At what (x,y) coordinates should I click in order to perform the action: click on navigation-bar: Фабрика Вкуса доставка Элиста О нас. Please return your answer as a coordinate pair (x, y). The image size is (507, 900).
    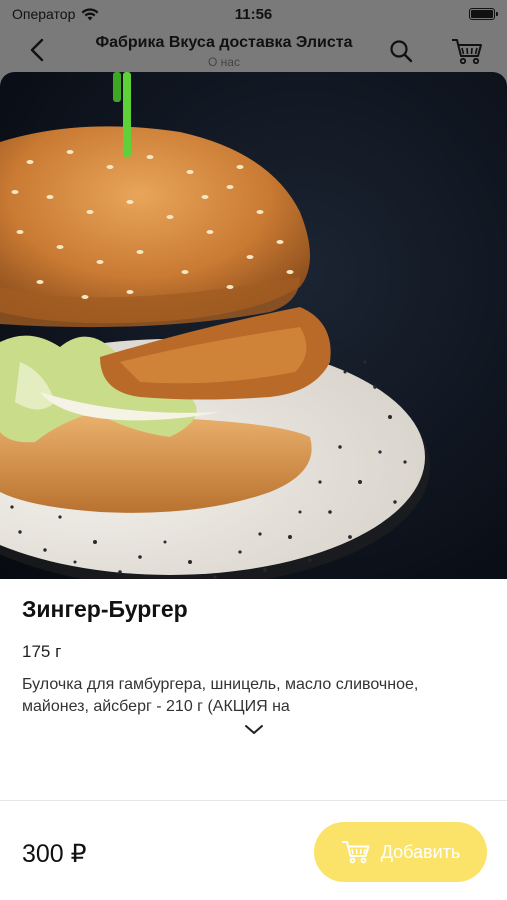
    Looking at the image, I should click on (253, 51).